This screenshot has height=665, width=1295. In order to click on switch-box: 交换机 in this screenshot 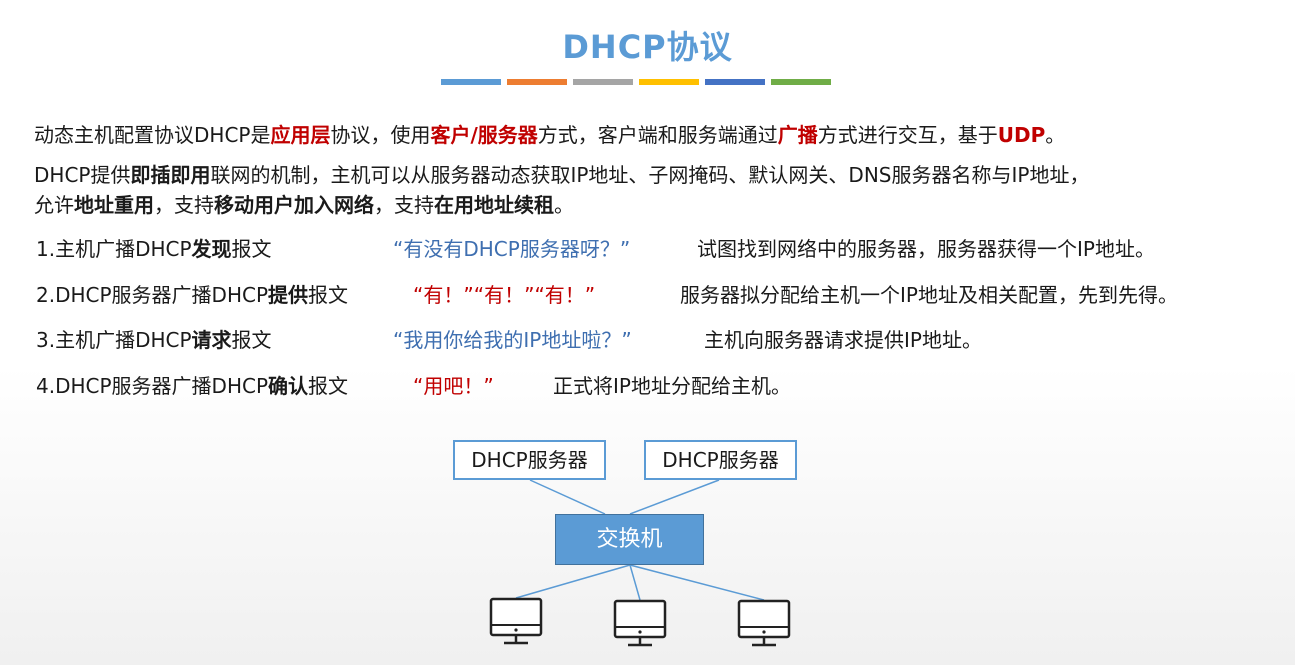, I will do `click(629, 539)`.